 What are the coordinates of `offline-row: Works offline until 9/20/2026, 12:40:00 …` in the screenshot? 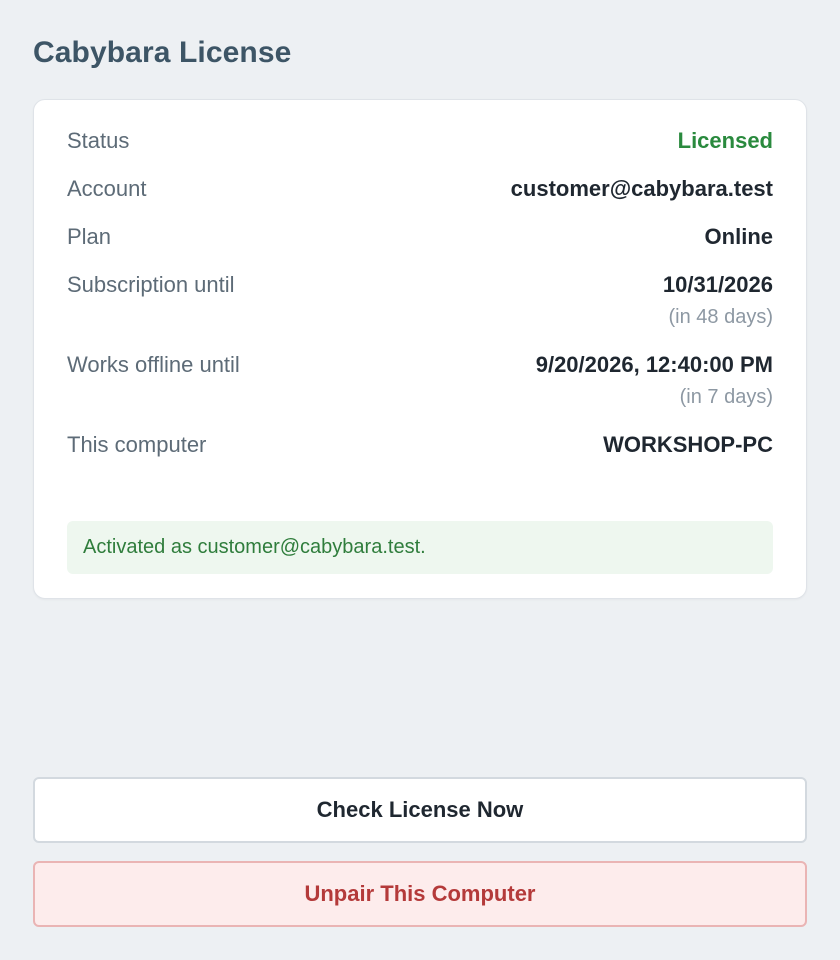 It's located at (420, 381).